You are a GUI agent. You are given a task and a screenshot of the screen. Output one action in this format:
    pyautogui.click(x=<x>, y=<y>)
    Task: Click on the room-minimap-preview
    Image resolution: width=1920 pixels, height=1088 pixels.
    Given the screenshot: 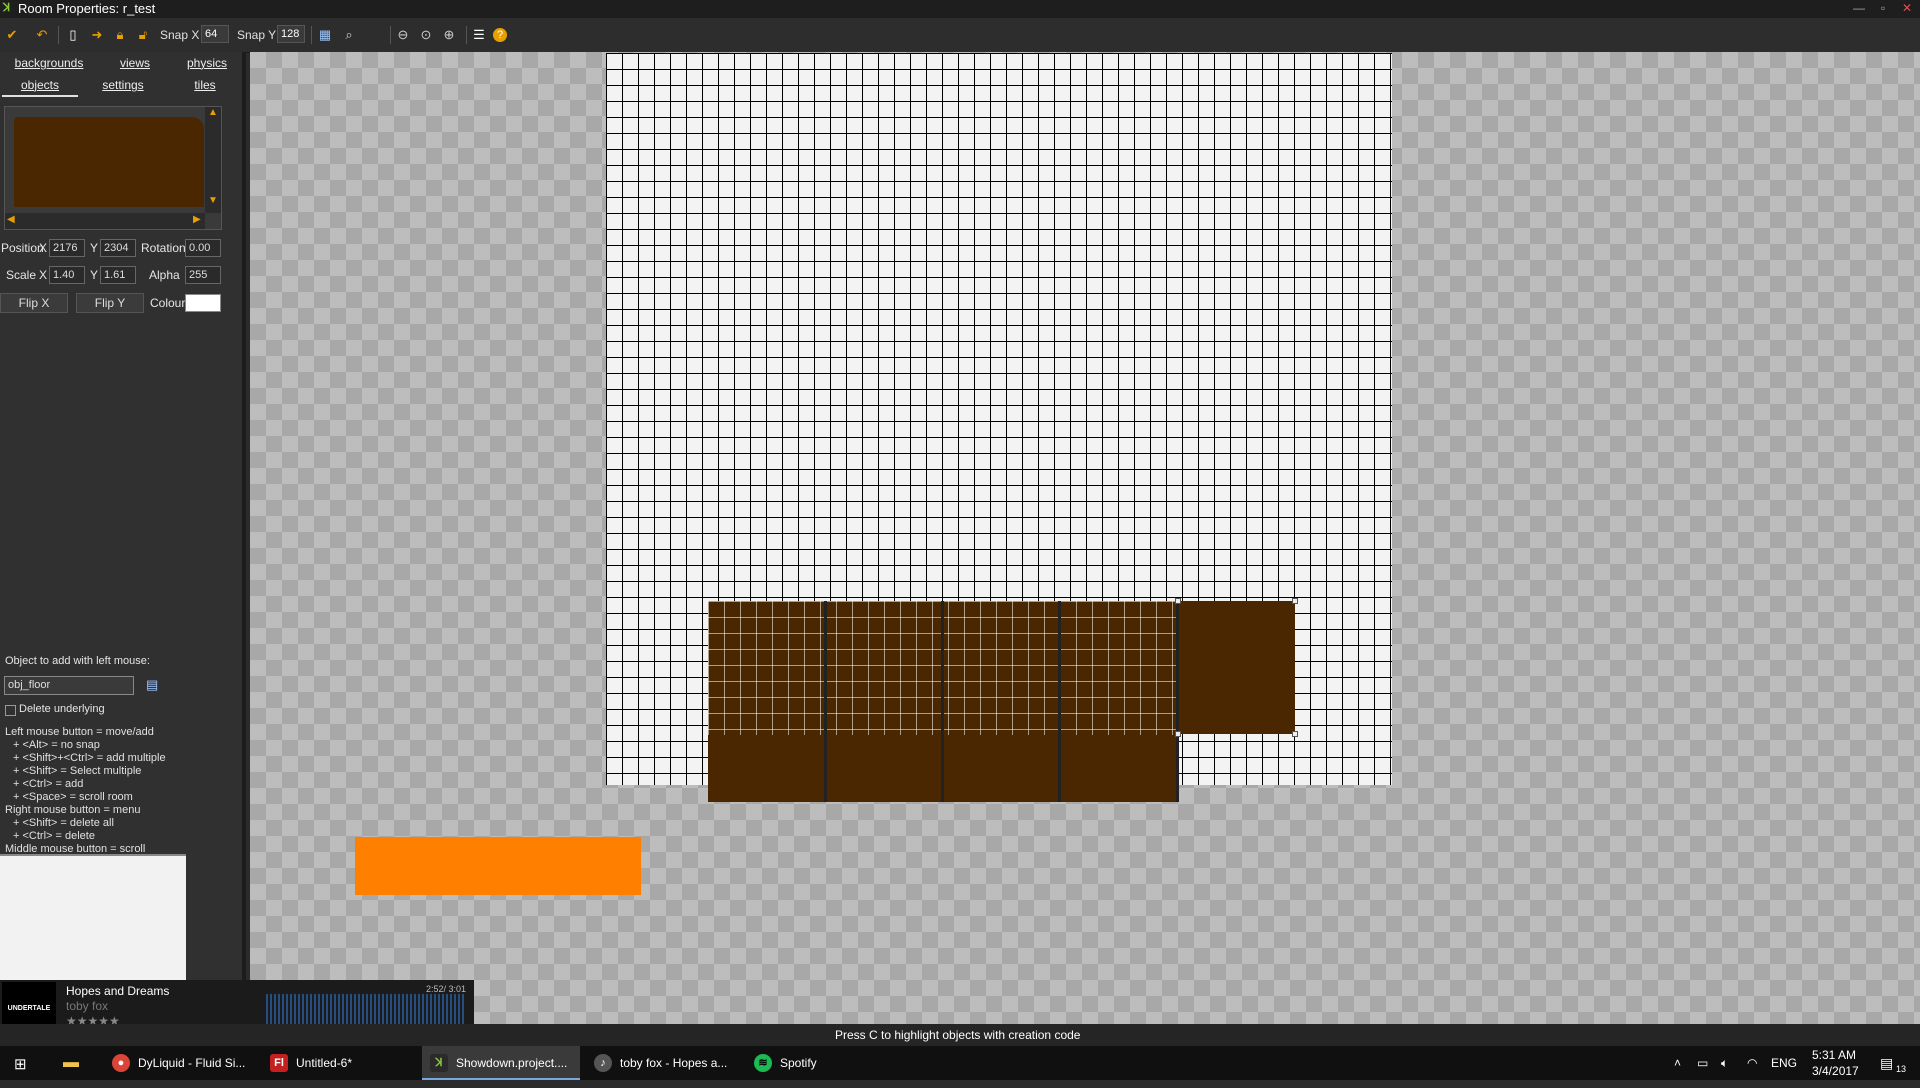 What is the action you would take?
    pyautogui.click(x=93, y=918)
    